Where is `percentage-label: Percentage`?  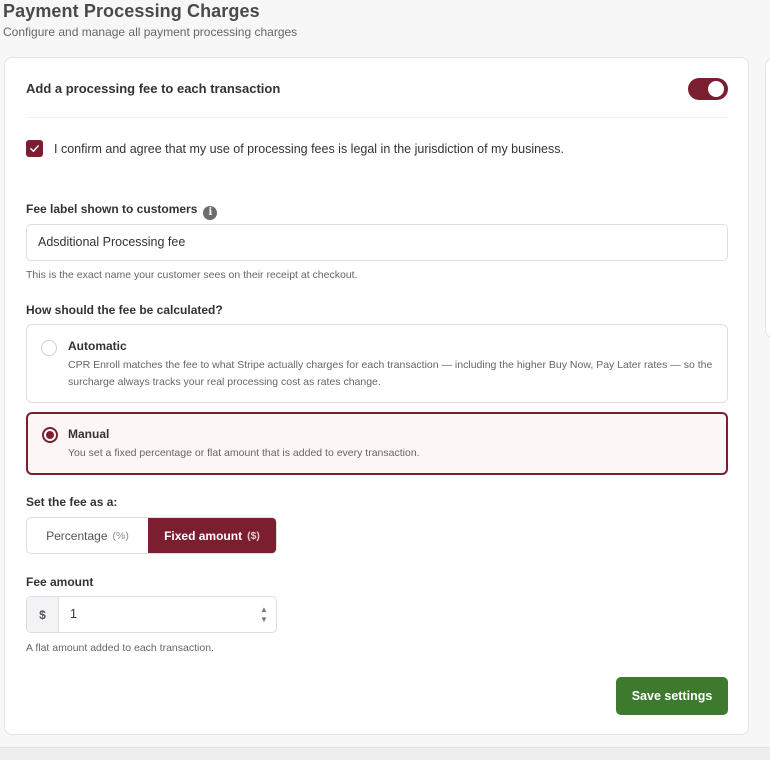 percentage-label: Percentage is located at coordinates (77, 535).